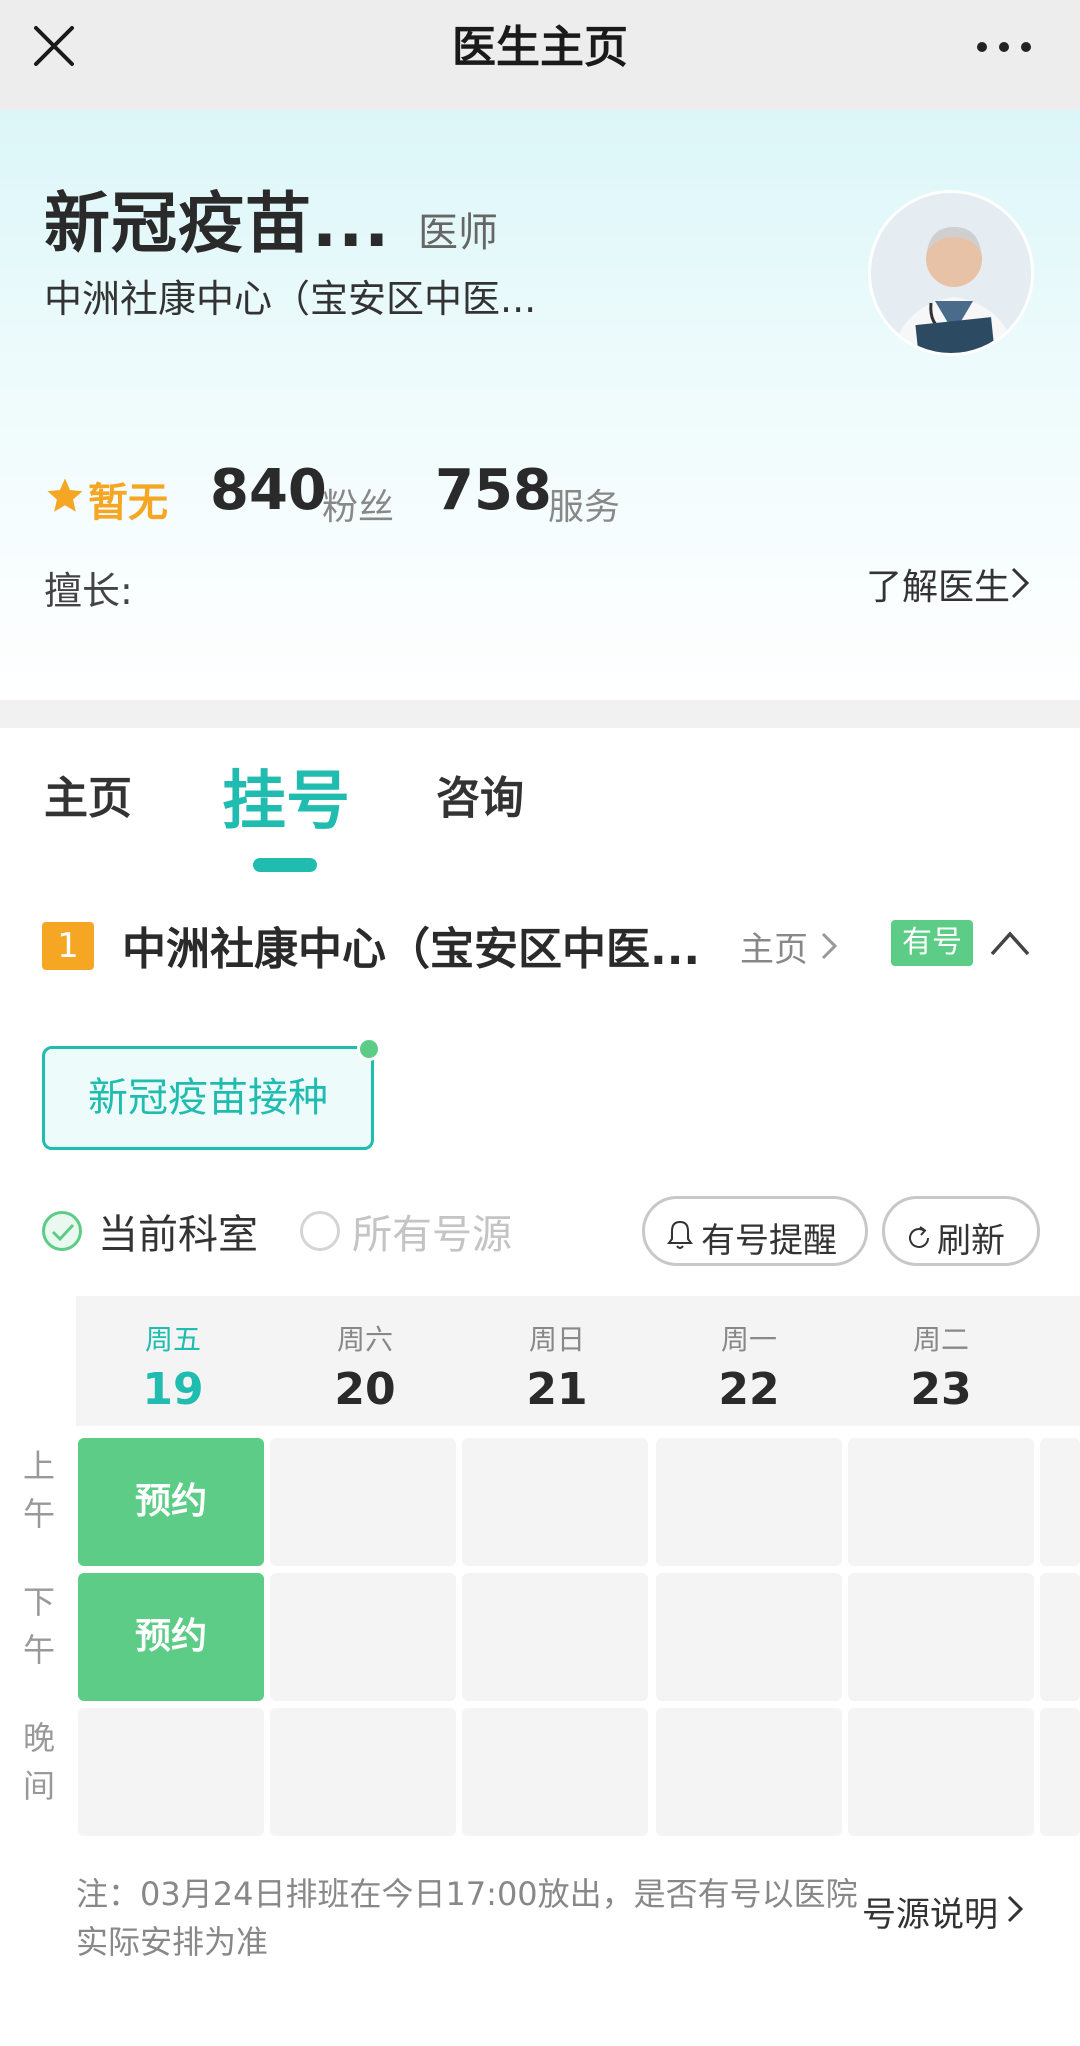 The width and height of the screenshot is (1080, 2046). What do you see at coordinates (1010, 943) in the screenshot?
I see `chevron-up-icon` at bounding box center [1010, 943].